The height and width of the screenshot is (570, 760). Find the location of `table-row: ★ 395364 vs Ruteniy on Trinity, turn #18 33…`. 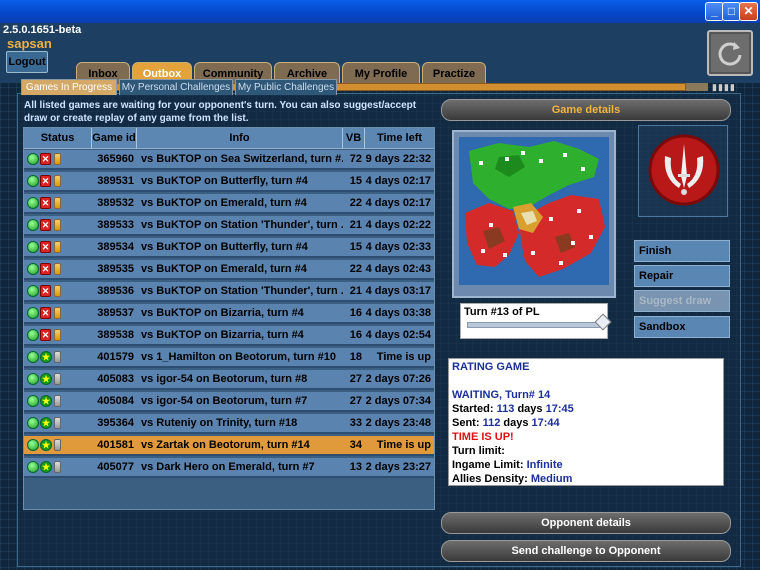

table-row: ★ 395364 vs Ruteniy on Trinity, turn #18 33… is located at coordinates (229, 424).